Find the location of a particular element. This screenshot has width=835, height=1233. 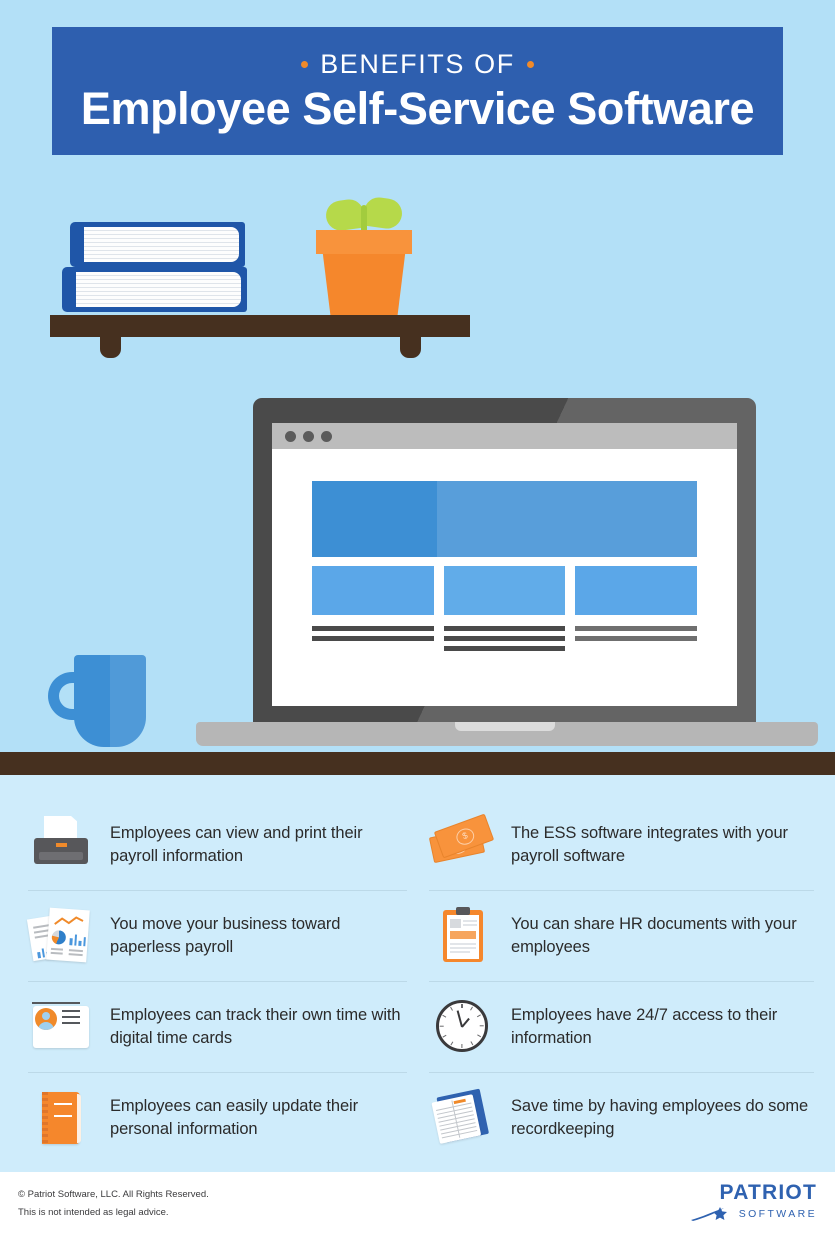

printer-slot is located at coordinates (61, 845).